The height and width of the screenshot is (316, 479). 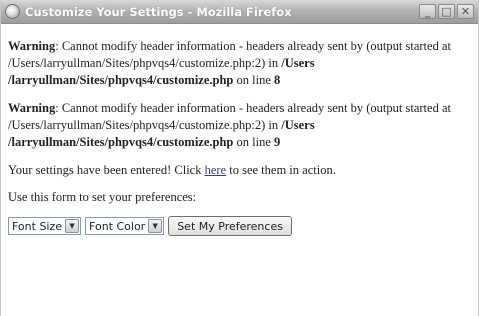 I want to click on here-link: here, so click(x=216, y=170).